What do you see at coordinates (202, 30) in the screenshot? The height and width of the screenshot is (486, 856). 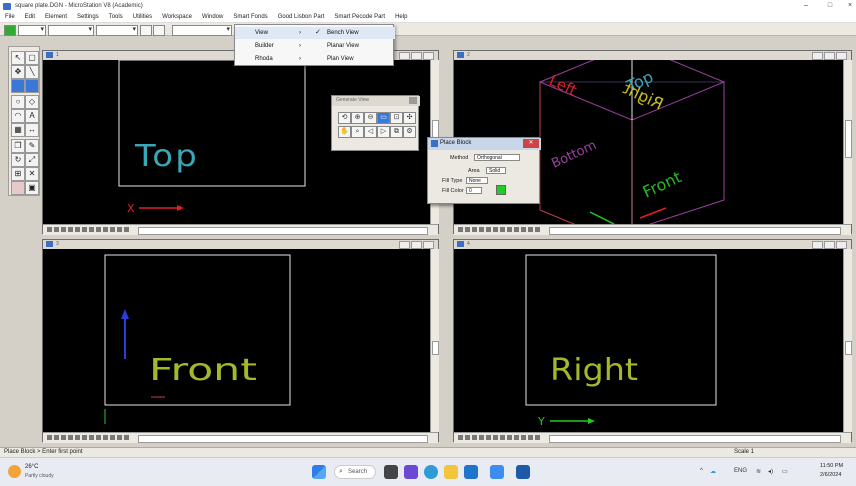 I see `attribute-field` at bounding box center [202, 30].